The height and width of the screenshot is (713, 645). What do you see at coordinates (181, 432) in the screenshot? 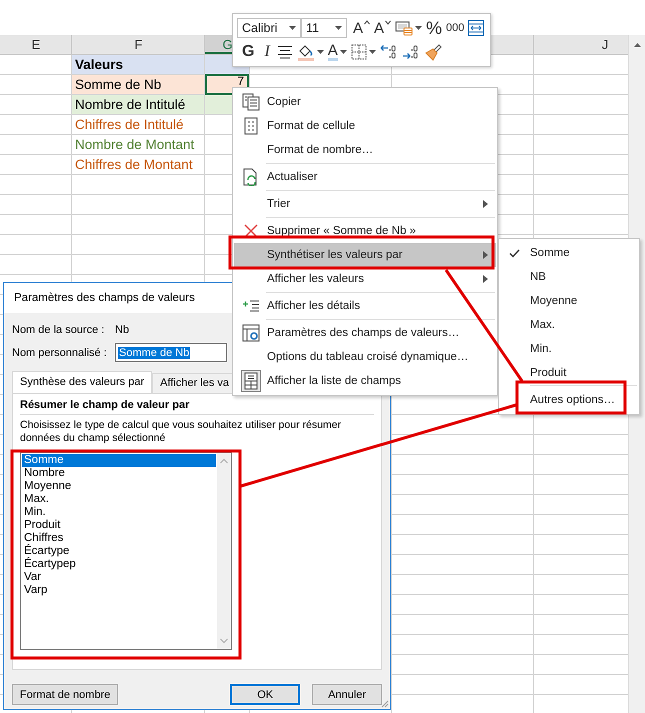
I see `description-text: Choisissez le type de calcul que vous souhaitez utiliser pour résumer données du champ sélectionné` at bounding box center [181, 432].